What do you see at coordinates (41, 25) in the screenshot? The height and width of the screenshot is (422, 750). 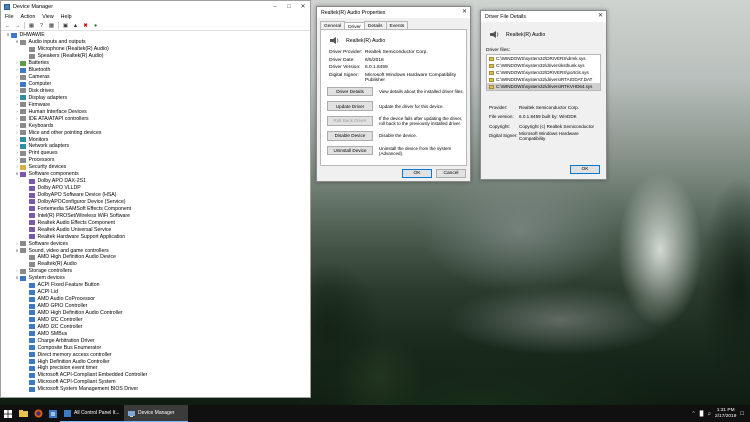 I see `help-icon: ?` at bounding box center [41, 25].